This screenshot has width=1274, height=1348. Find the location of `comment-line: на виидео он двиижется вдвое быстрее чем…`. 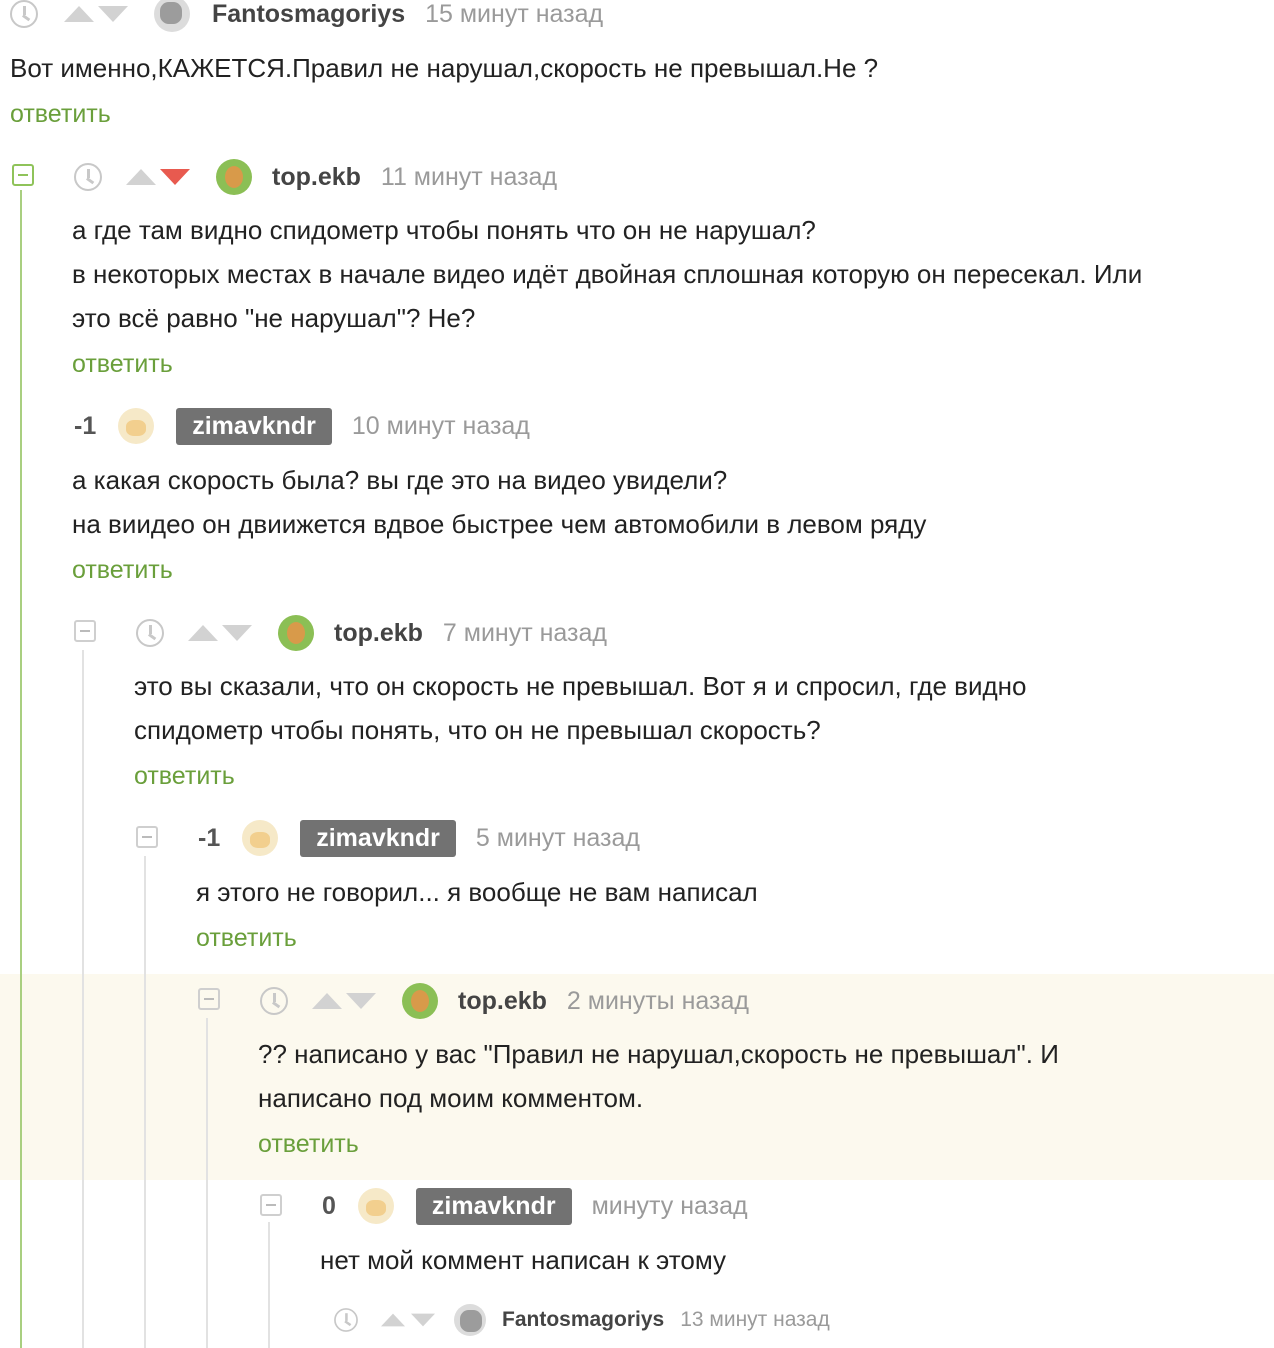

comment-line: на виидео он двиижется вдвое быстрее чем… is located at coordinates (499, 524).